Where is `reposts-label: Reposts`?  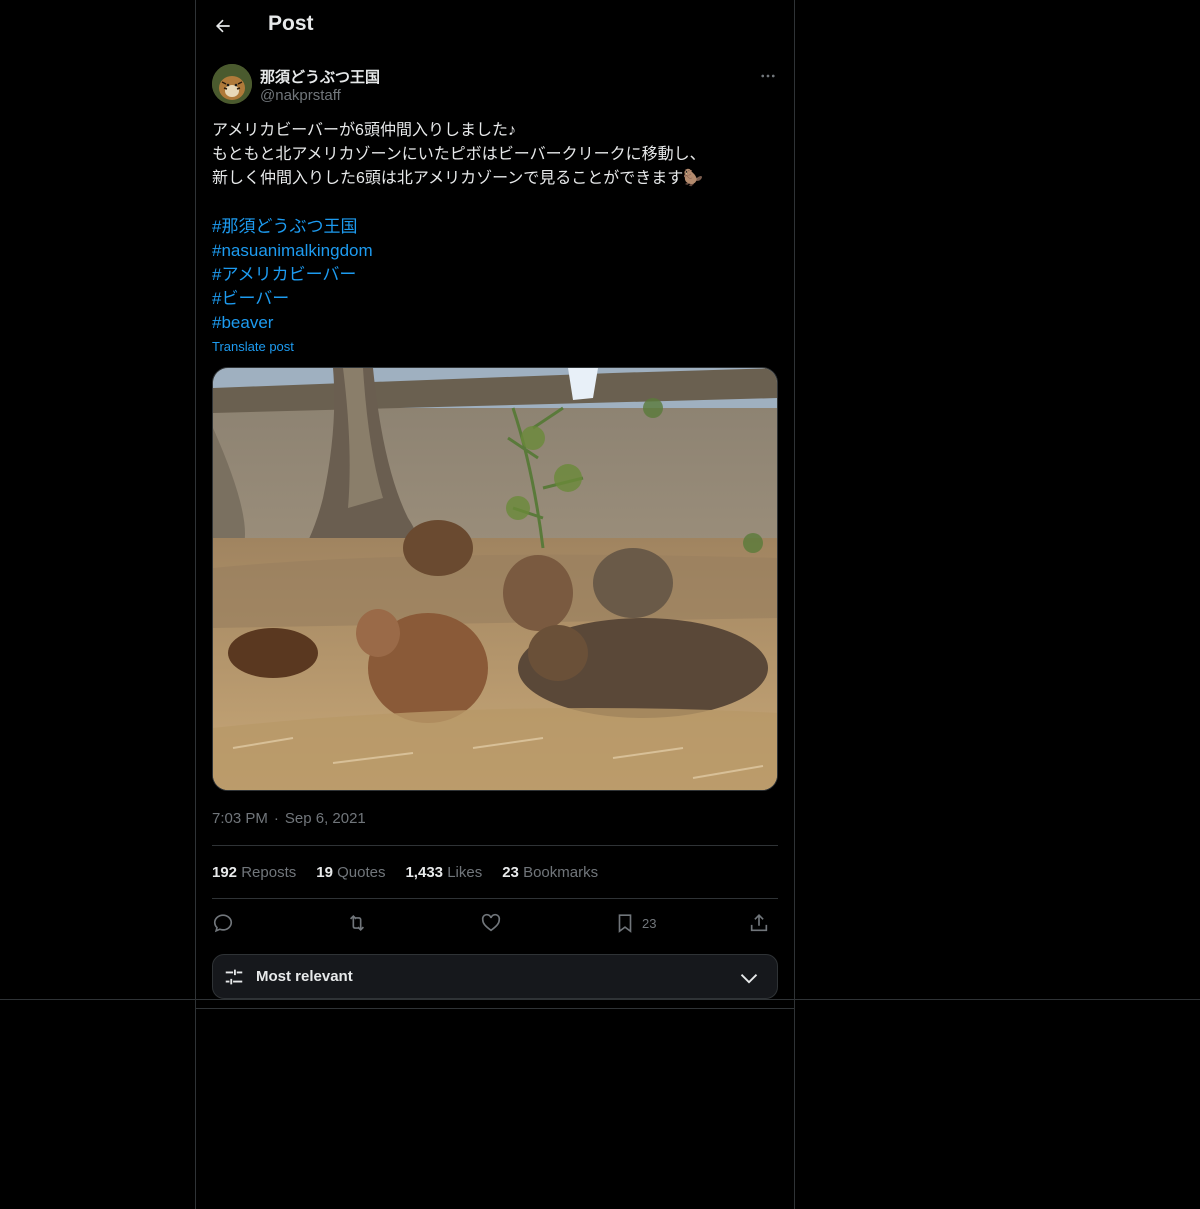 reposts-label: Reposts is located at coordinates (269, 872).